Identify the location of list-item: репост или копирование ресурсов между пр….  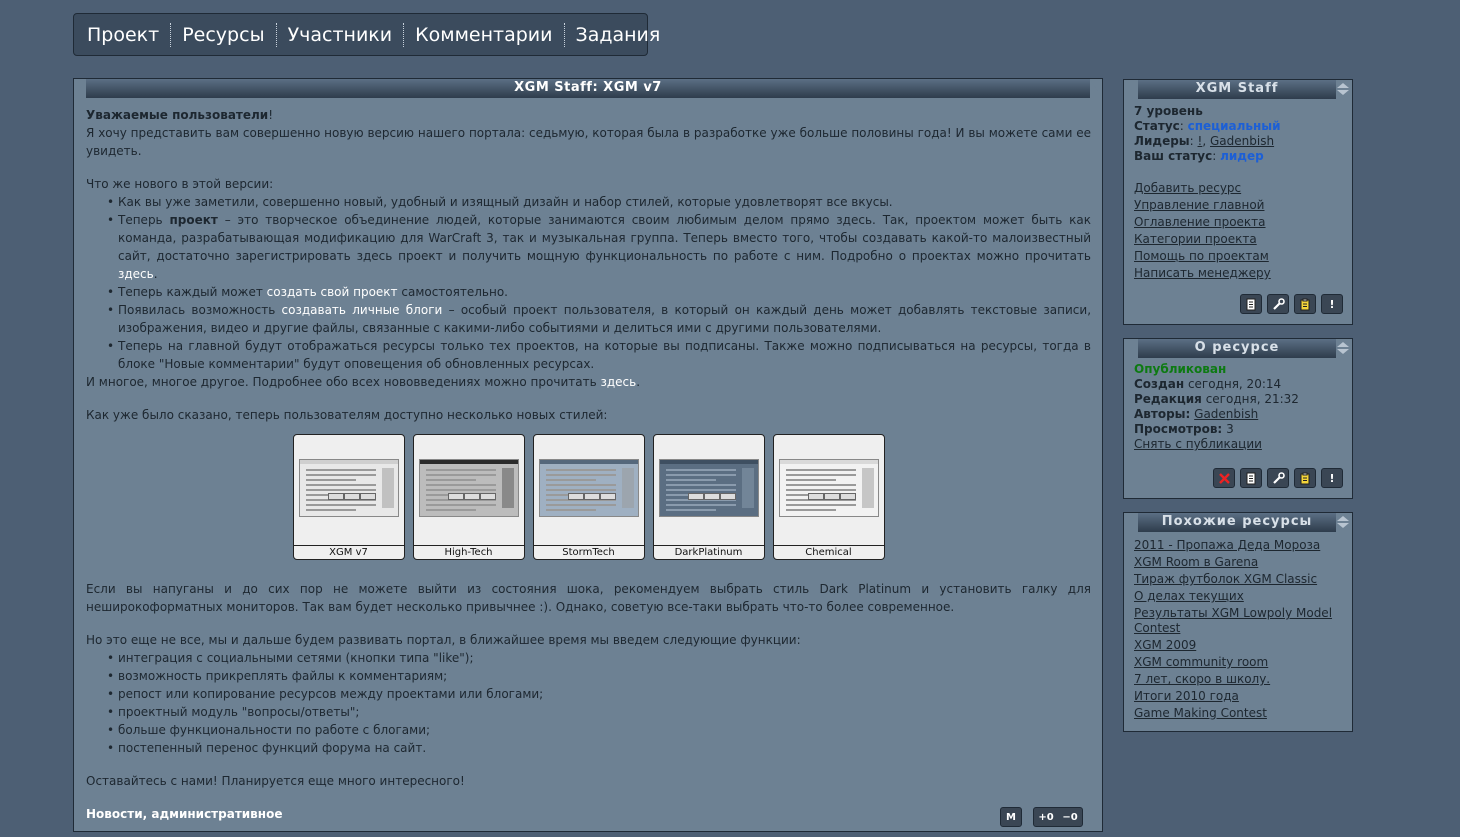
(598, 694).